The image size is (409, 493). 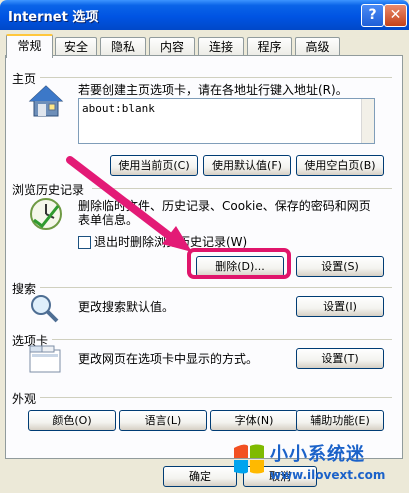 I want to click on watermark: 小小系统迷 www.ilovext.com, so click(x=310, y=461).